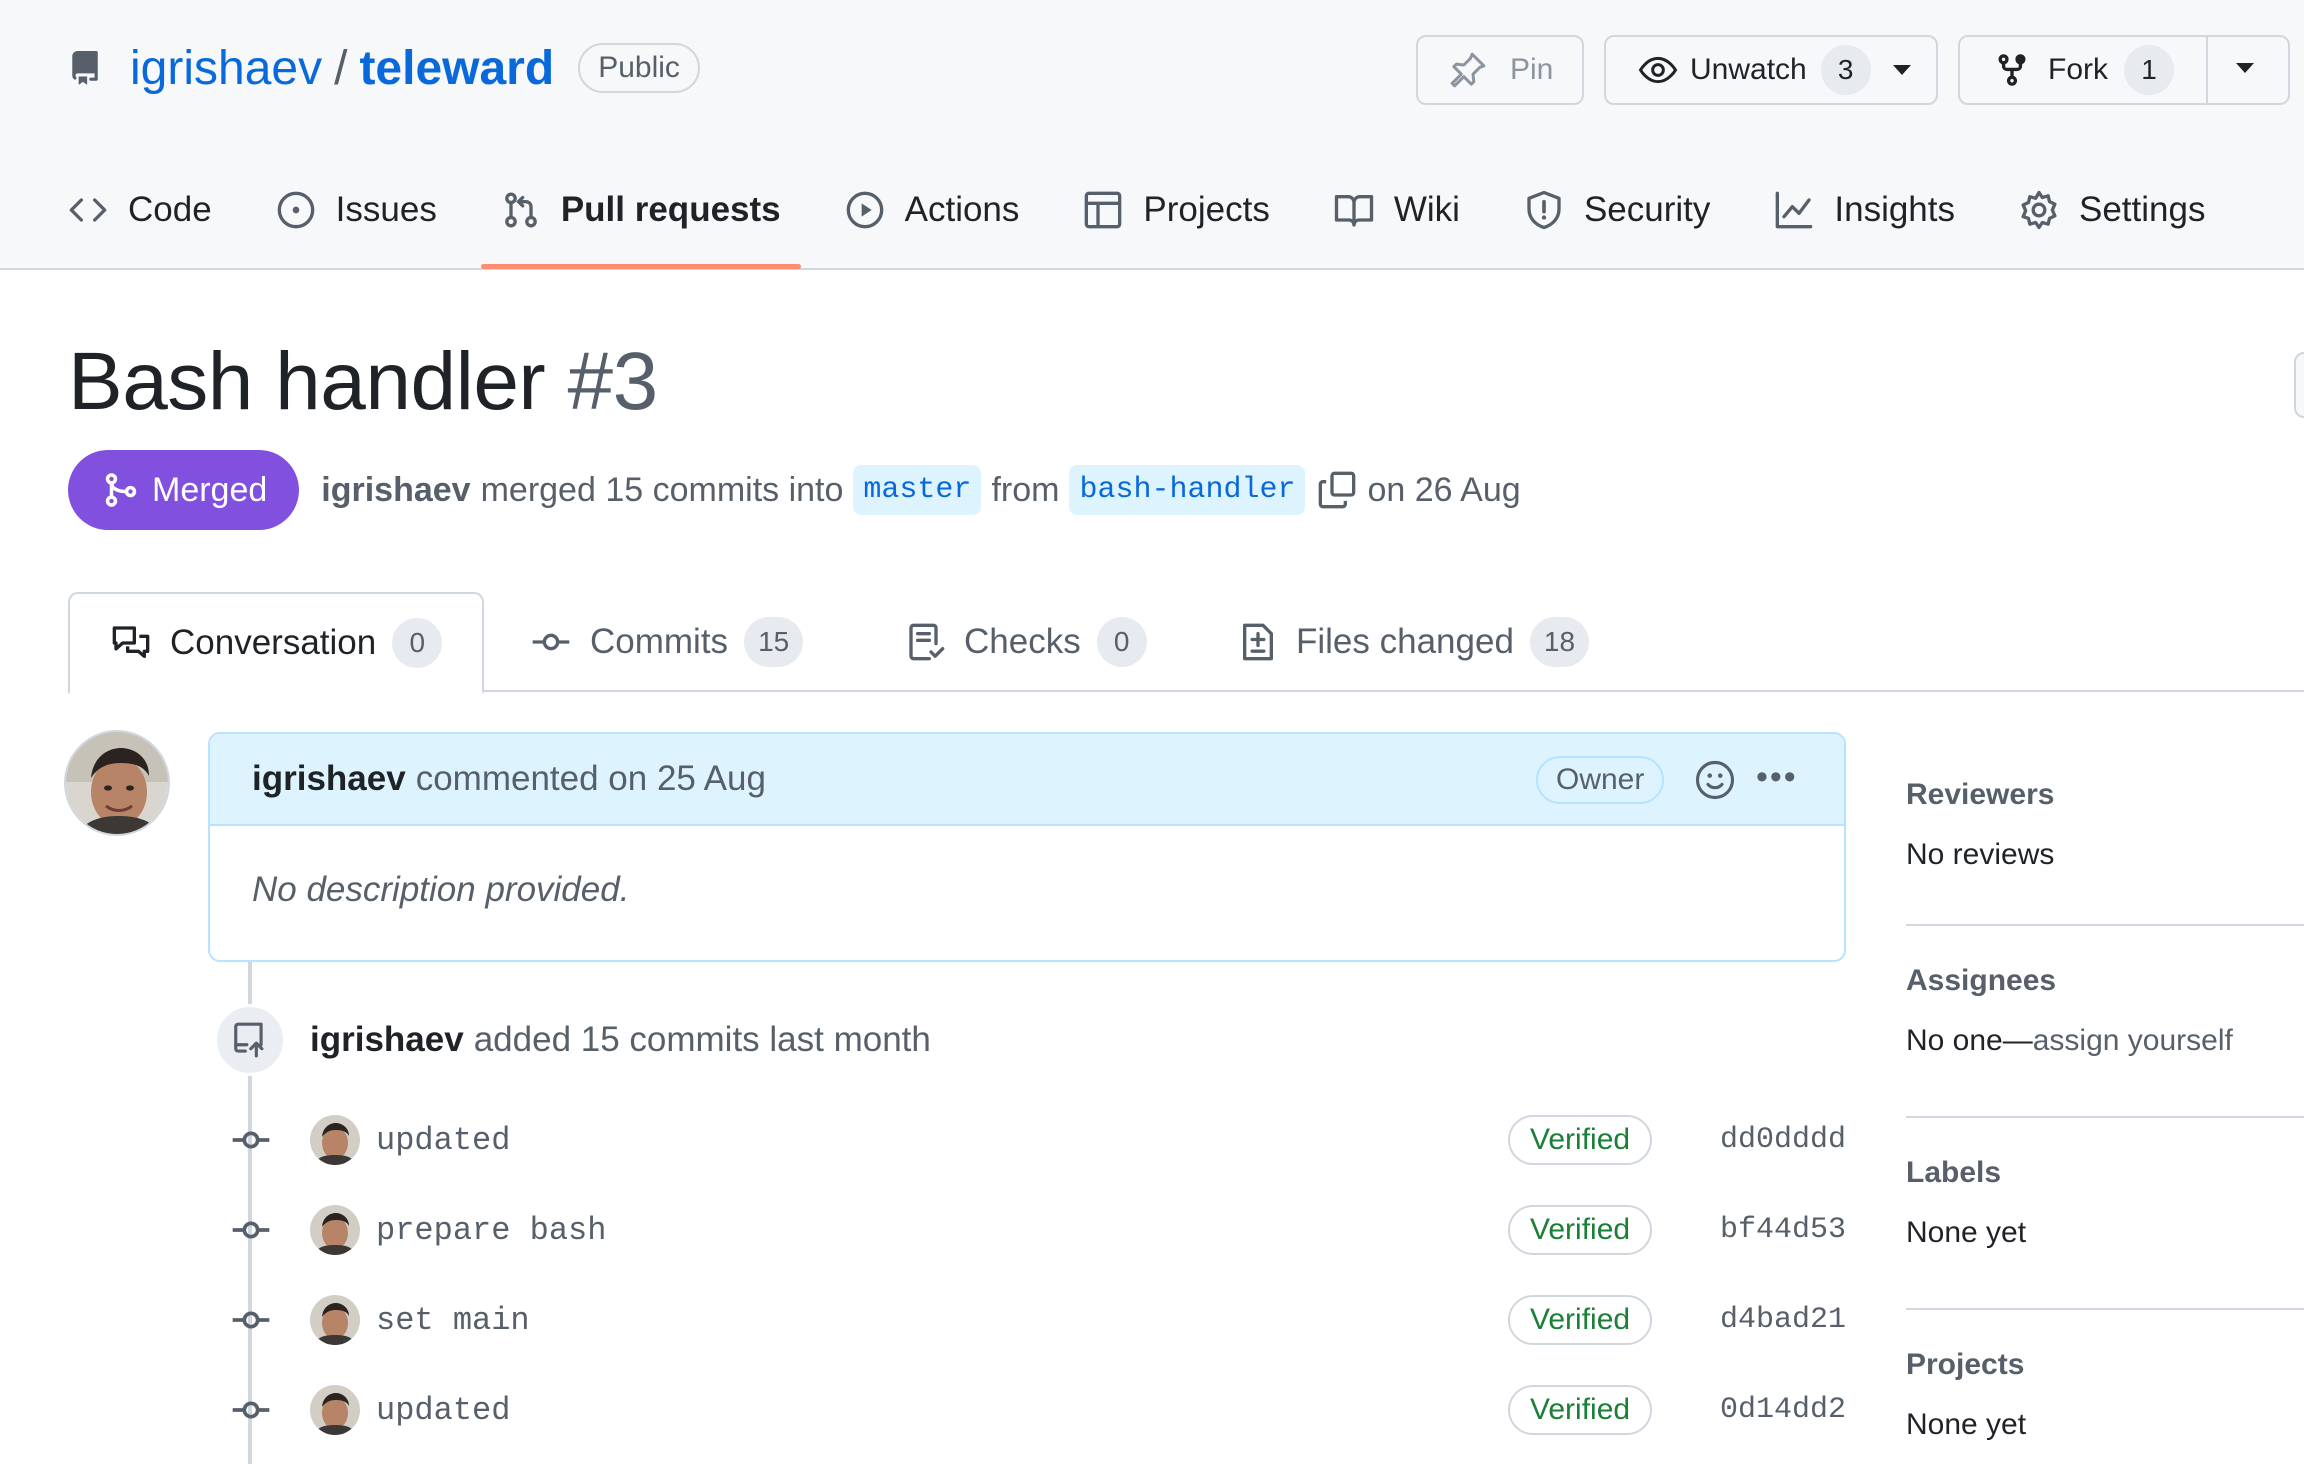 The image size is (2304, 1464). What do you see at coordinates (2149, 70) in the screenshot?
I see `fork-count: 1` at bounding box center [2149, 70].